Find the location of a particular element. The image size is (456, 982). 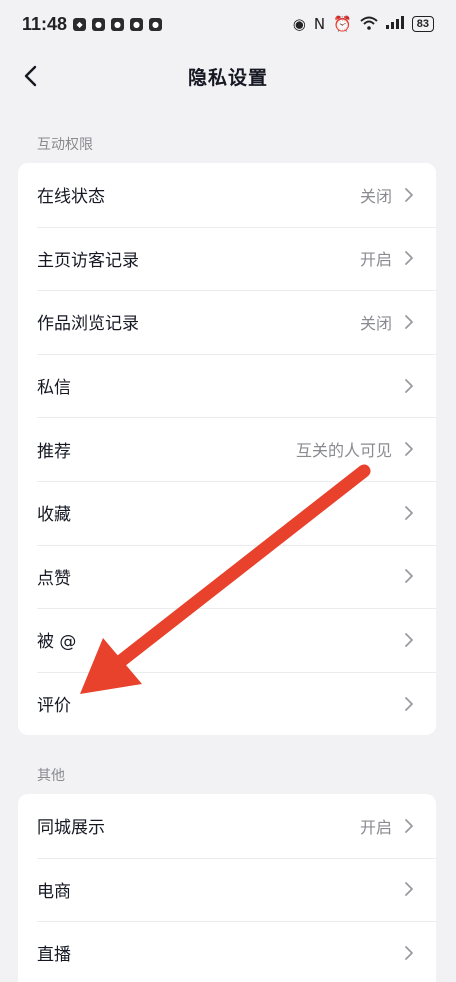

setting-label: 作品浏览记录 is located at coordinates (88, 324).